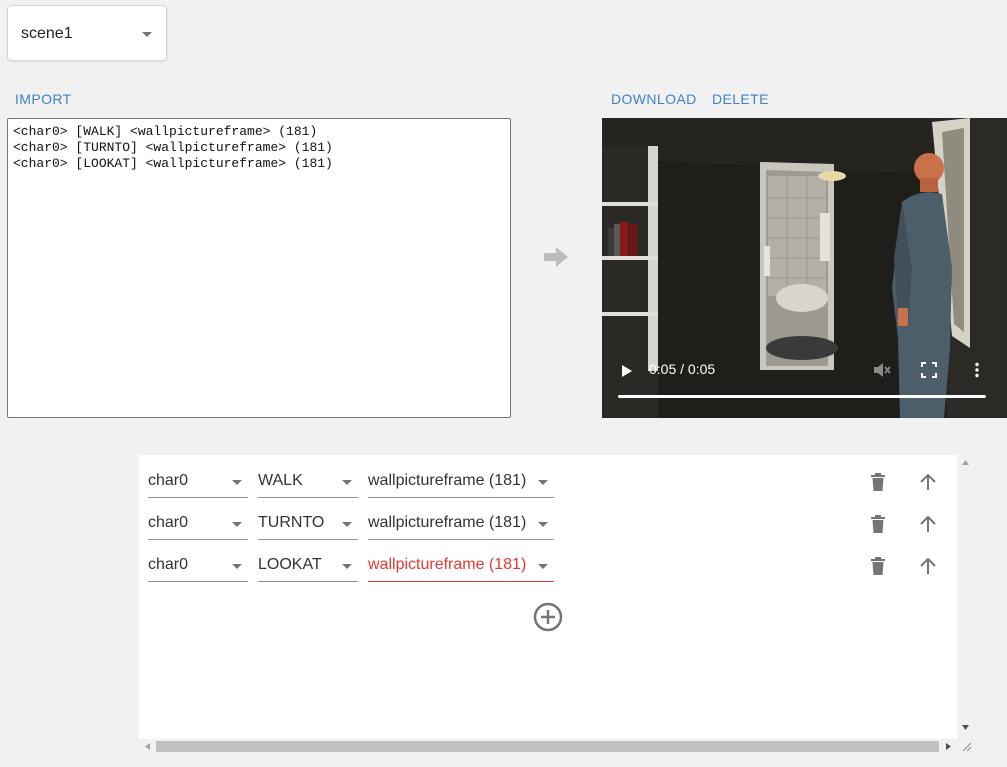 Image resolution: width=1007 pixels, height=767 pixels. I want to click on resize-corner, so click(965, 746).